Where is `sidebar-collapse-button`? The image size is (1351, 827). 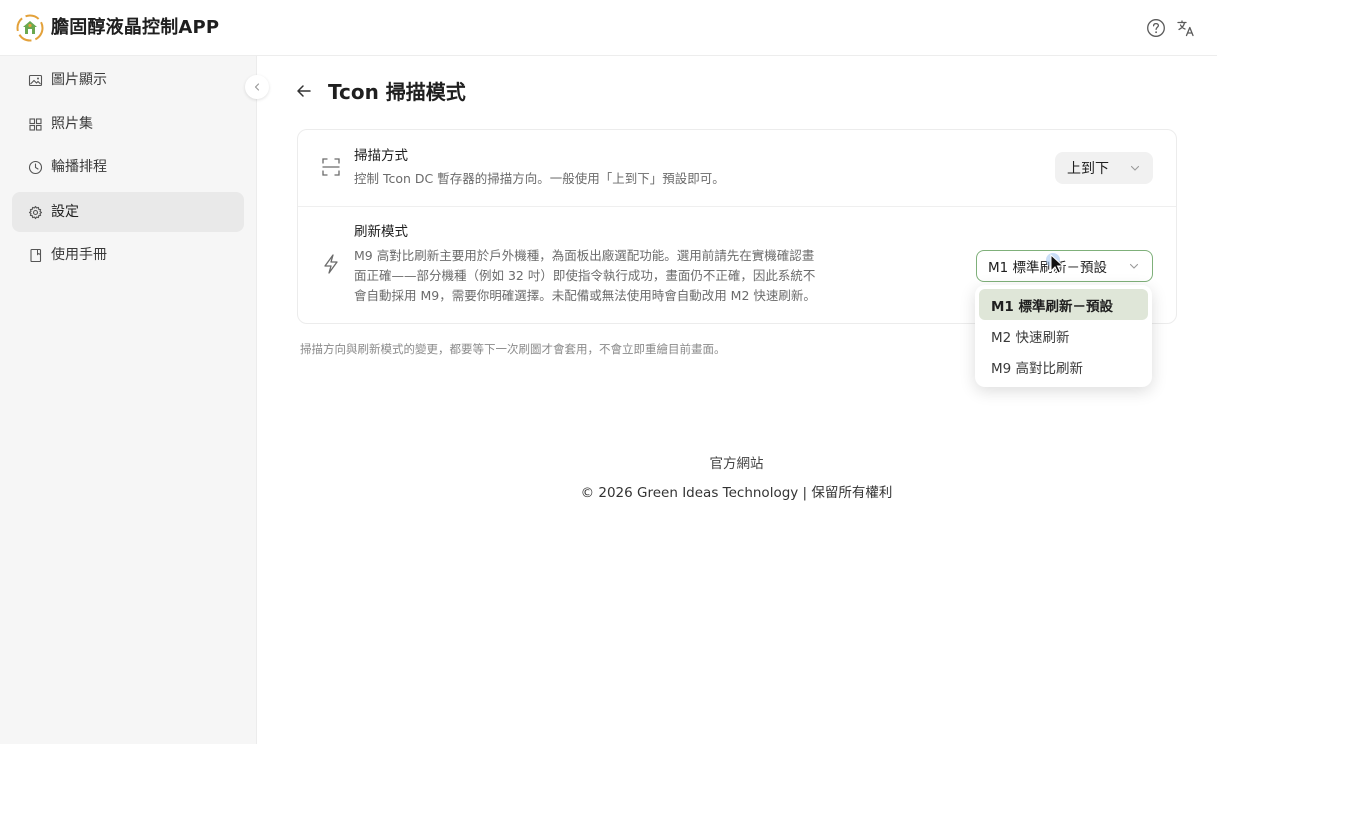
sidebar-collapse-button is located at coordinates (257, 87).